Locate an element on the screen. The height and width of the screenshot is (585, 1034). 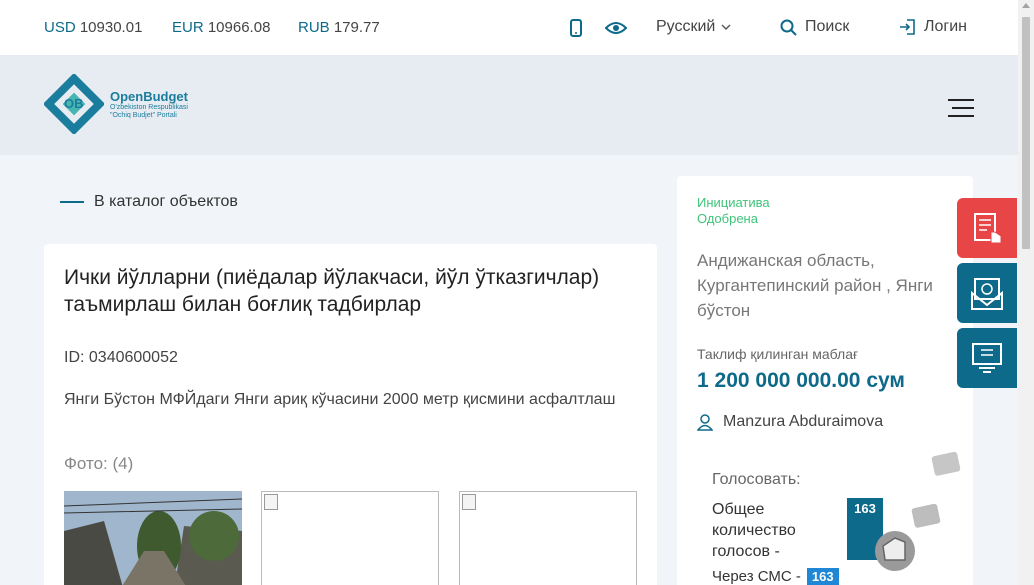
search-button: Поиск is located at coordinates (814, 27).